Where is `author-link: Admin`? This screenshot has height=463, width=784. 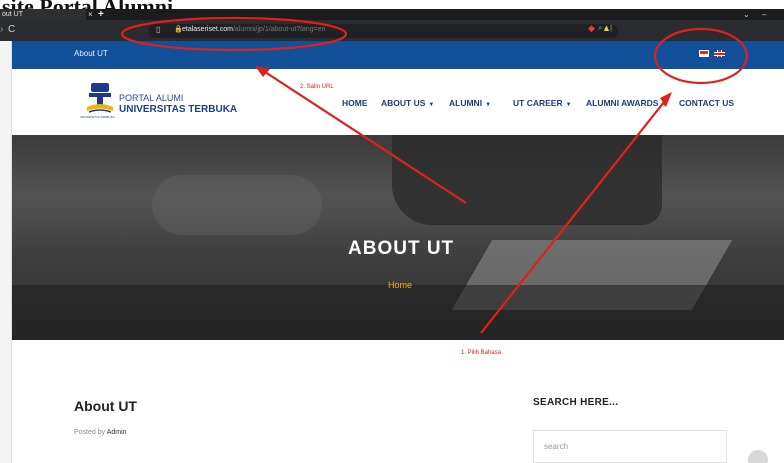
author-link: Admin is located at coordinates (117, 432).